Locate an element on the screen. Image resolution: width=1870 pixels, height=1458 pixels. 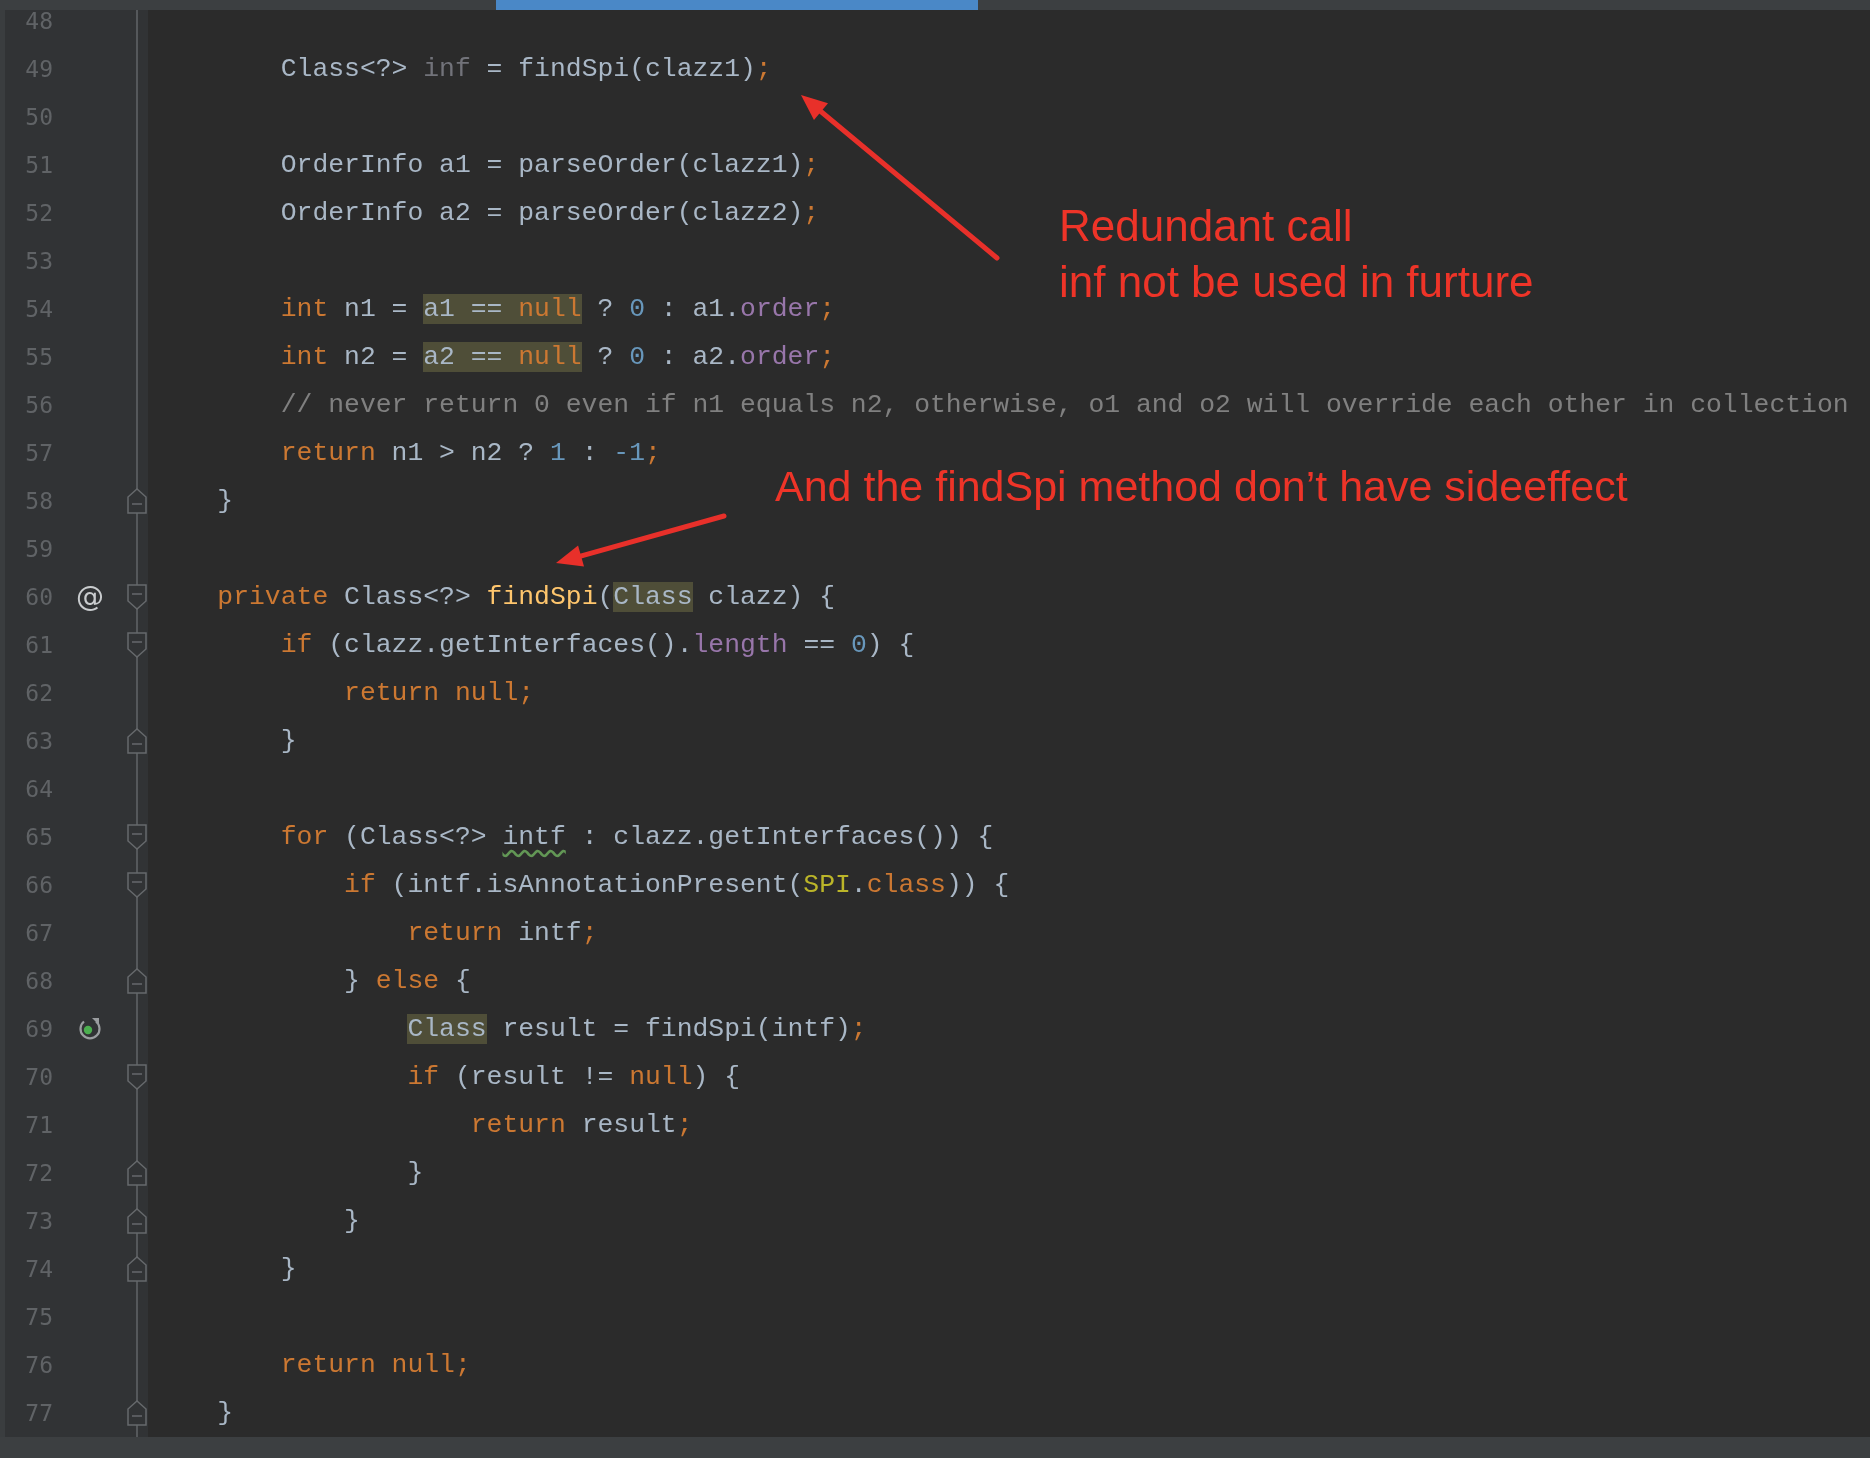
recursion-icon is located at coordinates (90, 1029).